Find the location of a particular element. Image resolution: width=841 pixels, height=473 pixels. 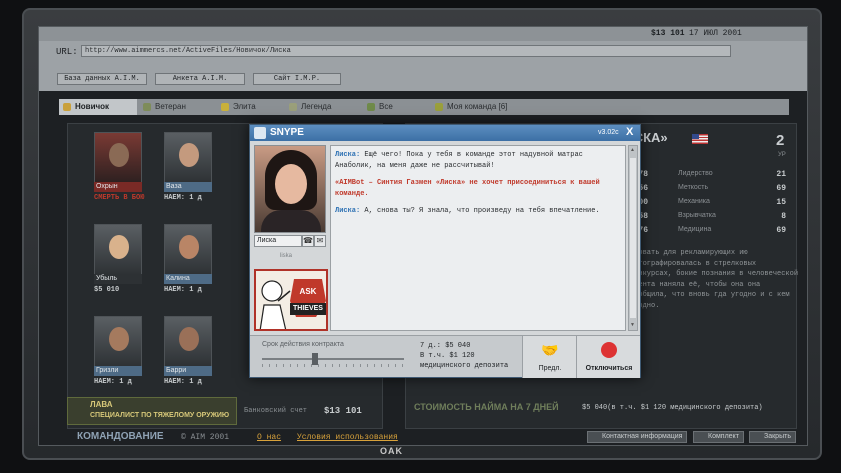

specialist-title: СПЕЦИАЛИСТ ПО ТЯЖЕЛОМУ ОРУЖИЮ is located at coordinates (160, 415).